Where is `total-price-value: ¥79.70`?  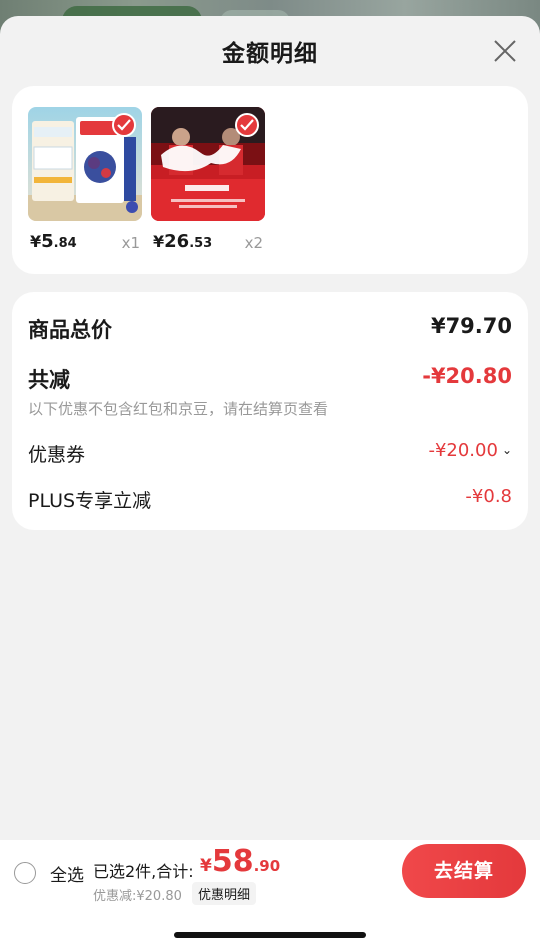
total-price-value: ¥79.70 is located at coordinates (471, 326).